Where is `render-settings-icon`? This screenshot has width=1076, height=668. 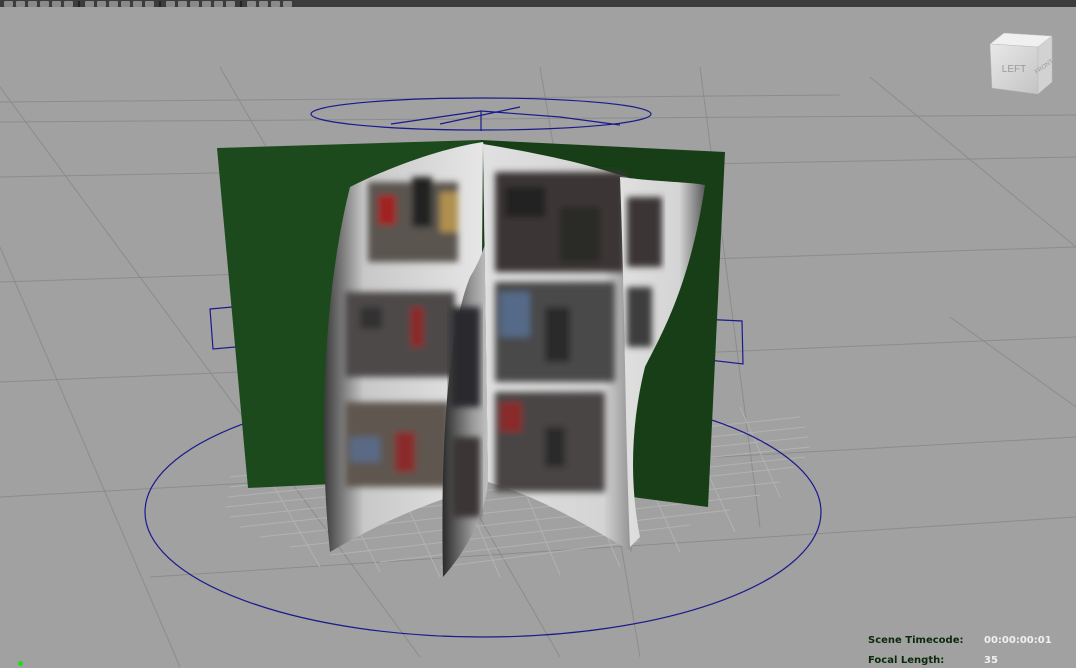
render-settings-icon is located at coordinates (149, 3).